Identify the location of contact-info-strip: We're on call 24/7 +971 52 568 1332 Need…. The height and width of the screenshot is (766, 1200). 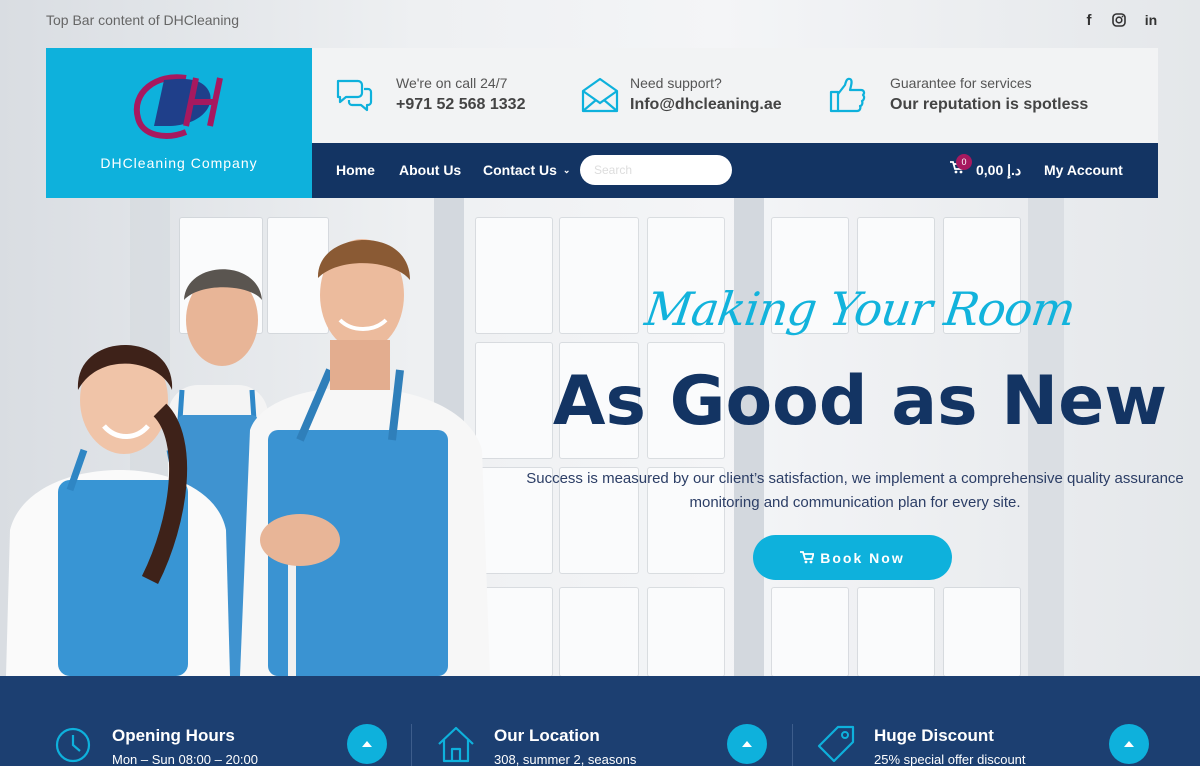
(735, 95).